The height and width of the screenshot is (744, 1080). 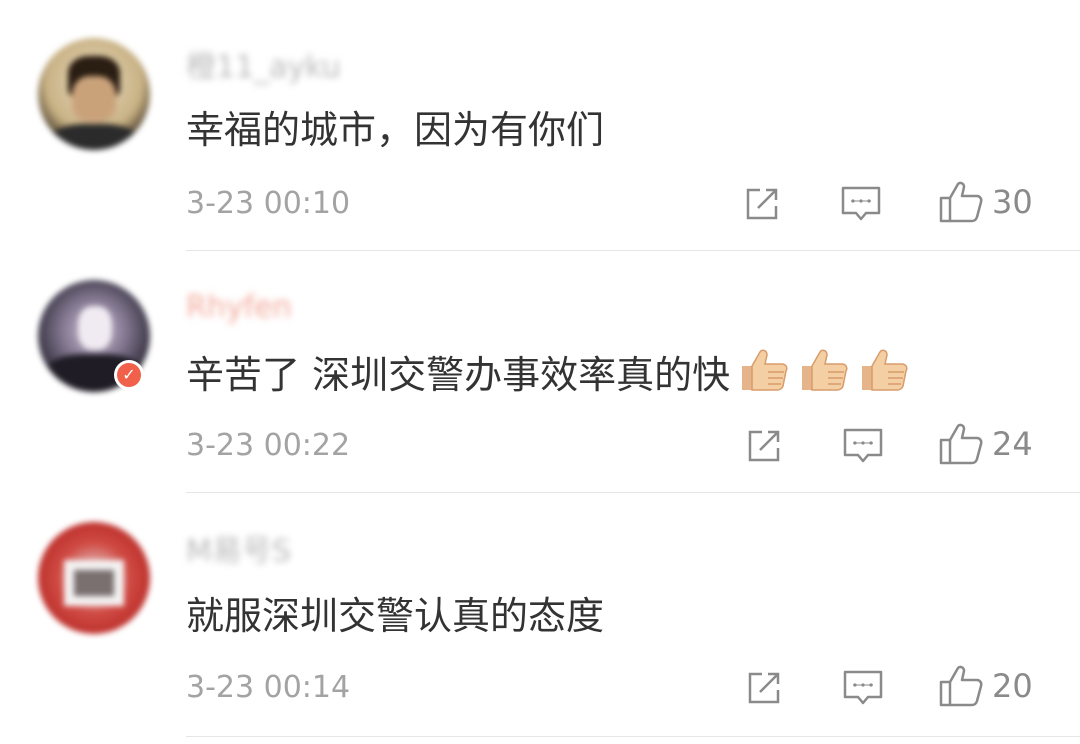 What do you see at coordinates (1012, 444) in the screenshot?
I see `like-count: 24` at bounding box center [1012, 444].